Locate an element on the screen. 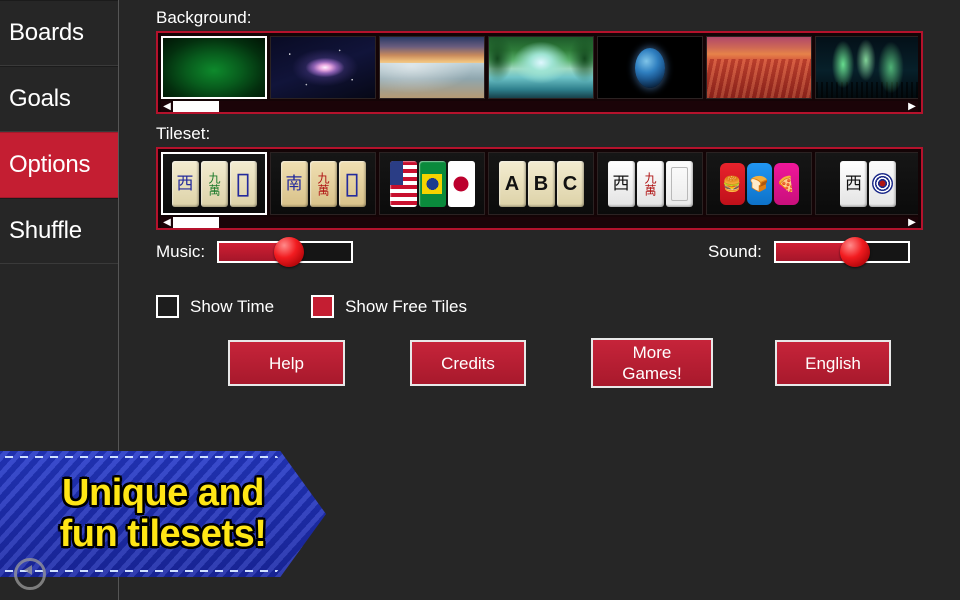 This screenshot has height=600, width=960. background-carousel: ◀ ▶ is located at coordinates (539, 72).